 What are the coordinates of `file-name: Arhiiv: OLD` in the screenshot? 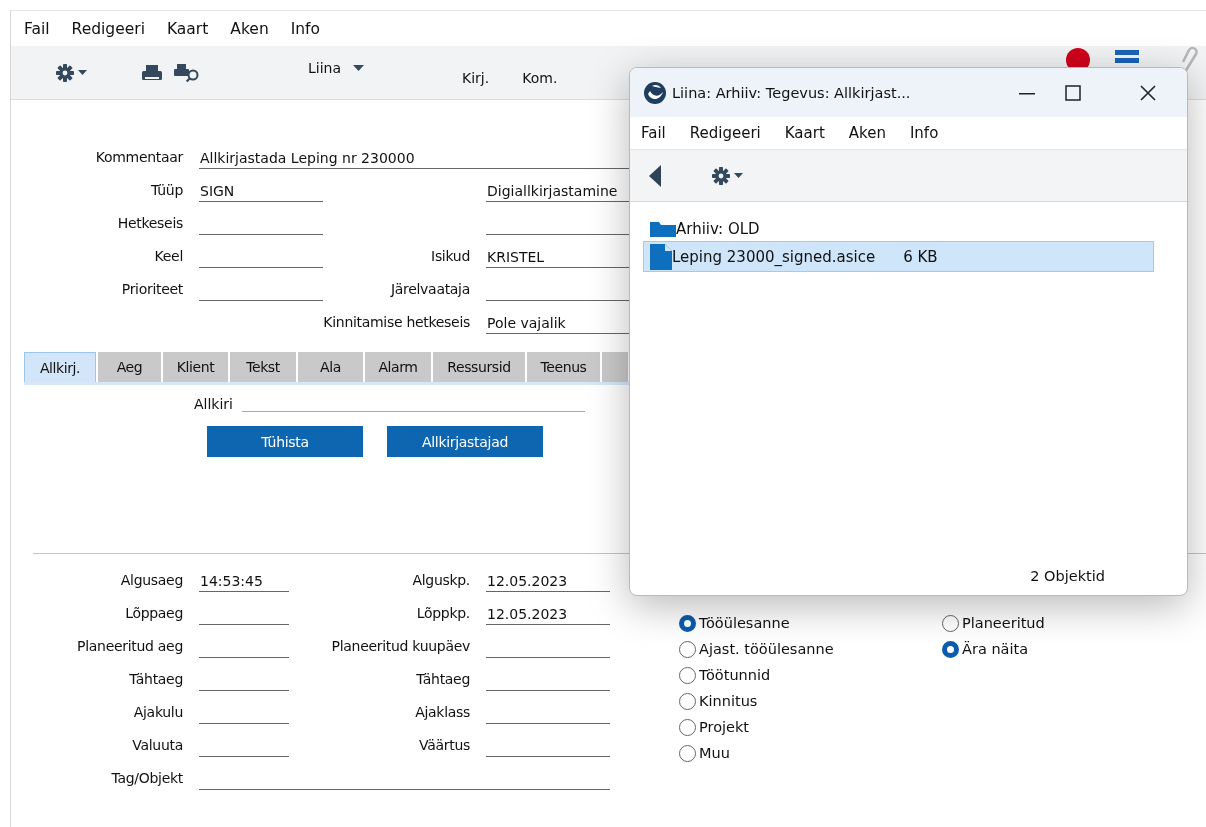 It's located at (718, 228).